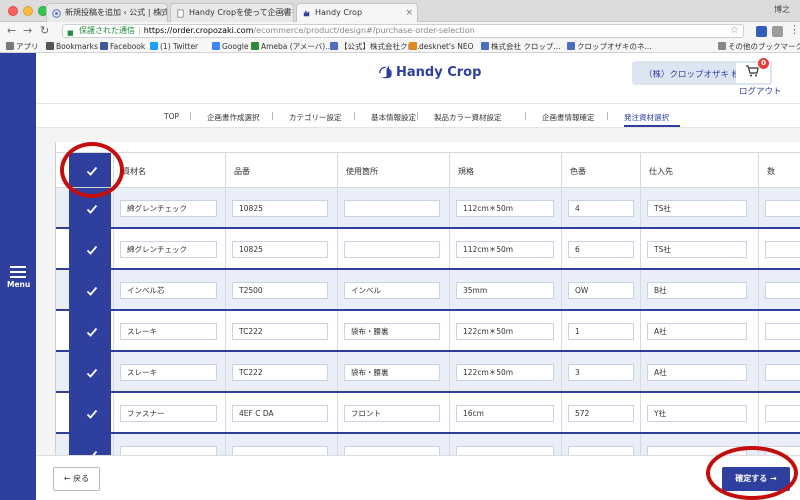 Image resolution: width=800 pixels, height=500 pixels. Describe the element at coordinates (759, 46) in the screenshot. I see `bookmark-item: その他のブックマーク` at that location.